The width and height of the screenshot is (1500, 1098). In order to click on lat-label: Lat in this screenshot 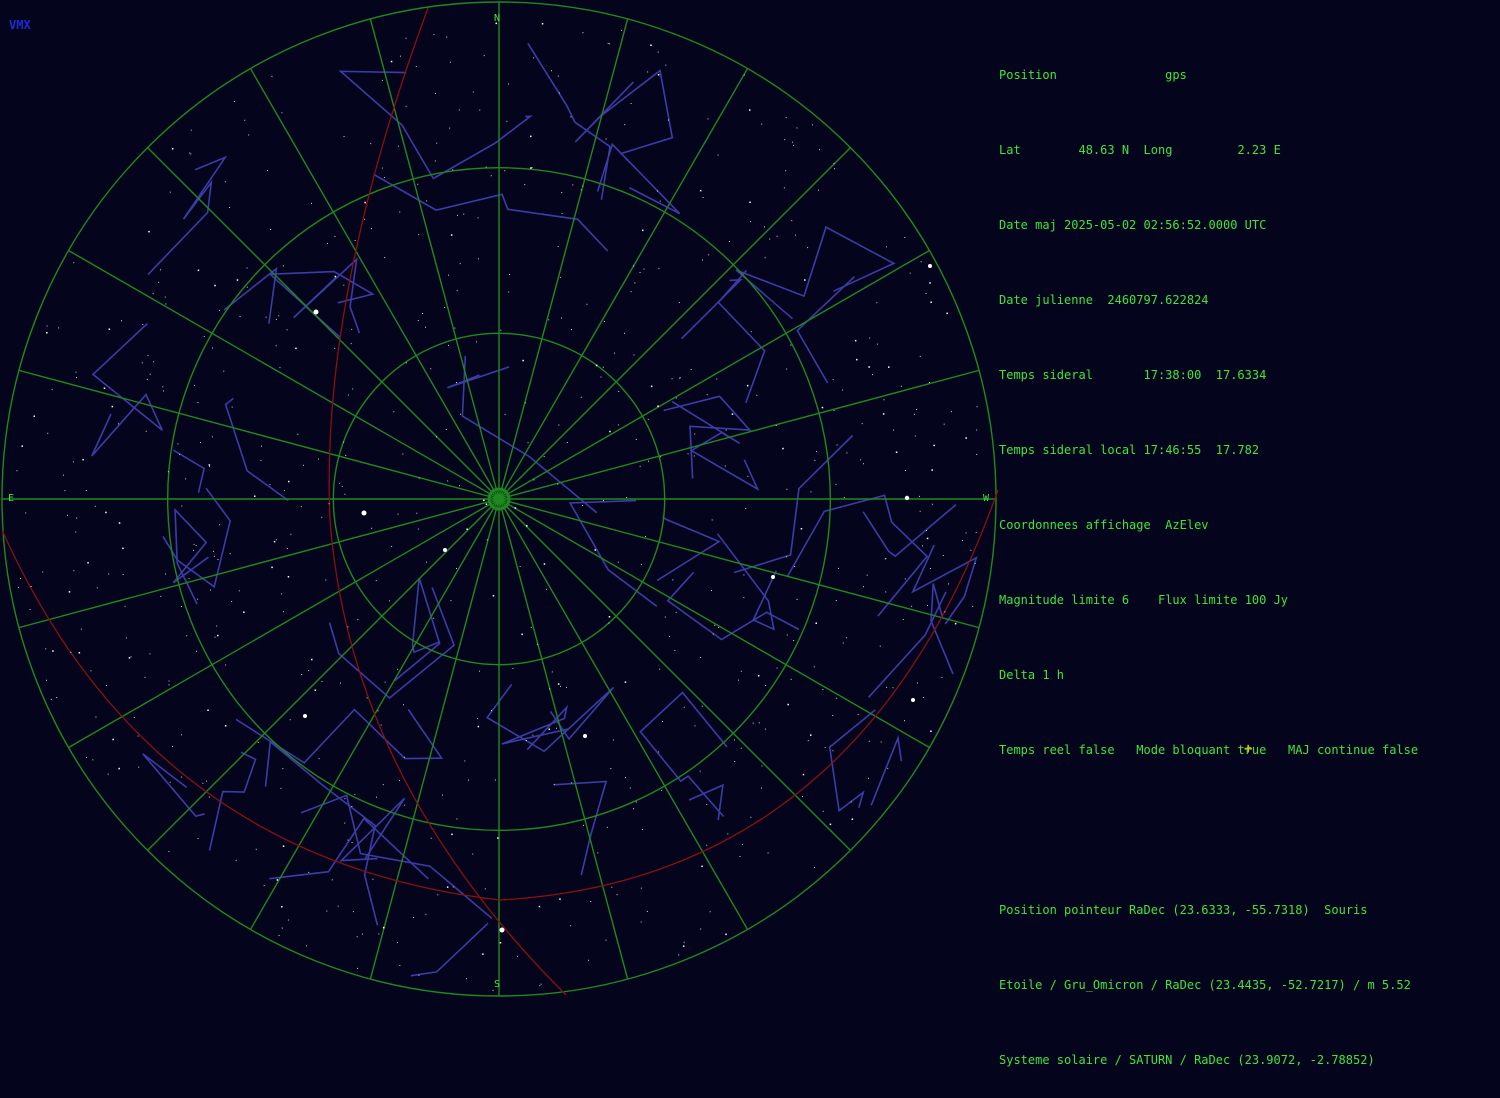, I will do `click(1010, 150)`.